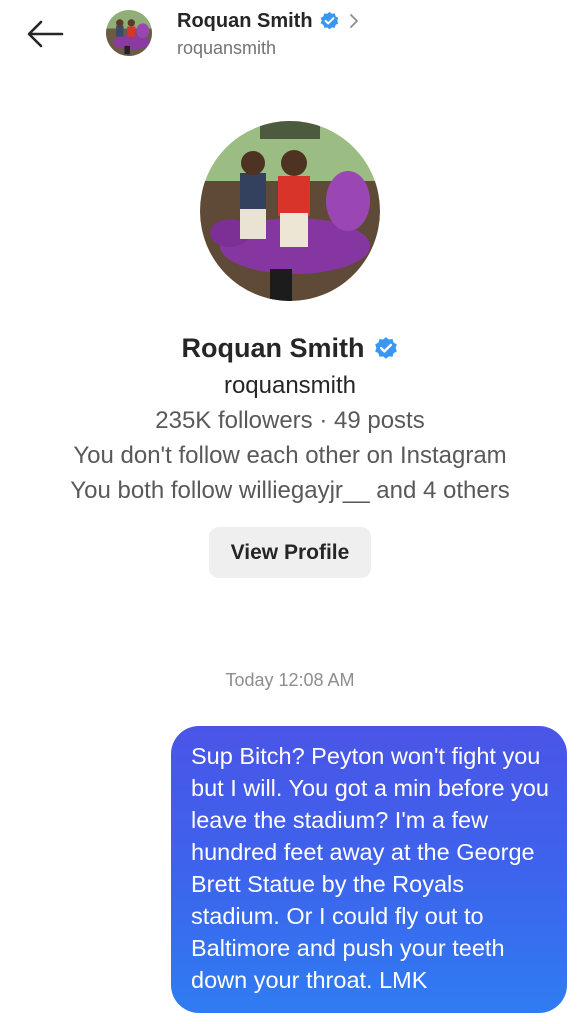 The image size is (580, 1024). What do you see at coordinates (245, 20) in the screenshot?
I see `header-name: Roquan Smith` at bounding box center [245, 20].